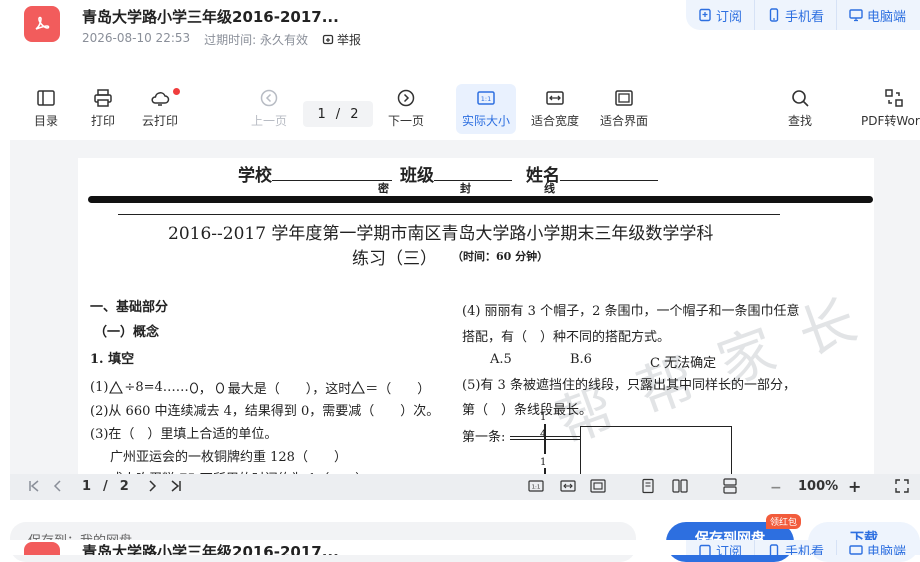  I want to click on chevron-left-circle-icon, so click(269, 98).